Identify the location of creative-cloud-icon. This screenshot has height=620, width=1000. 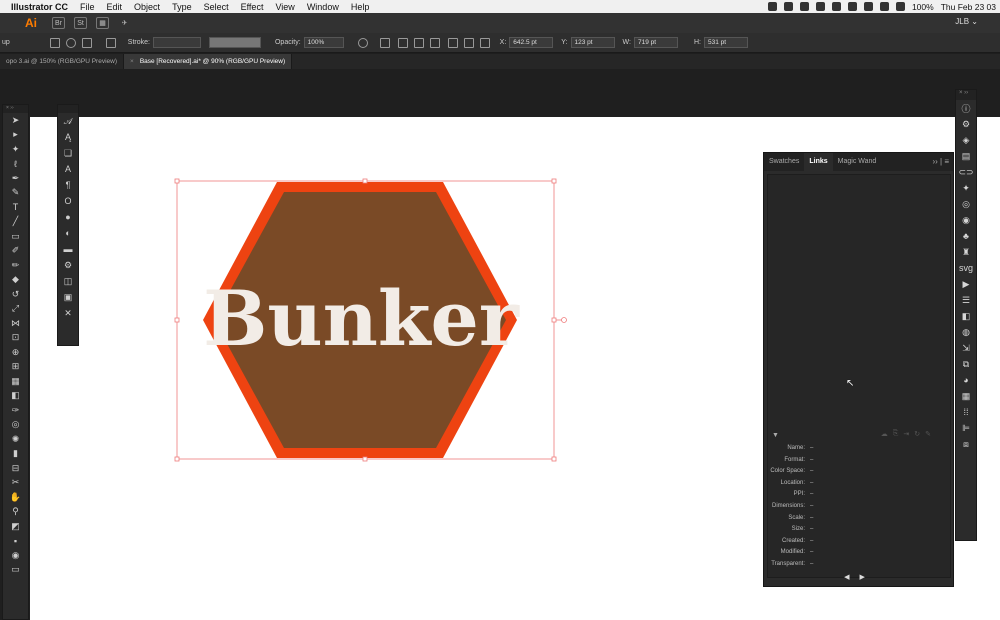
(772, 6).